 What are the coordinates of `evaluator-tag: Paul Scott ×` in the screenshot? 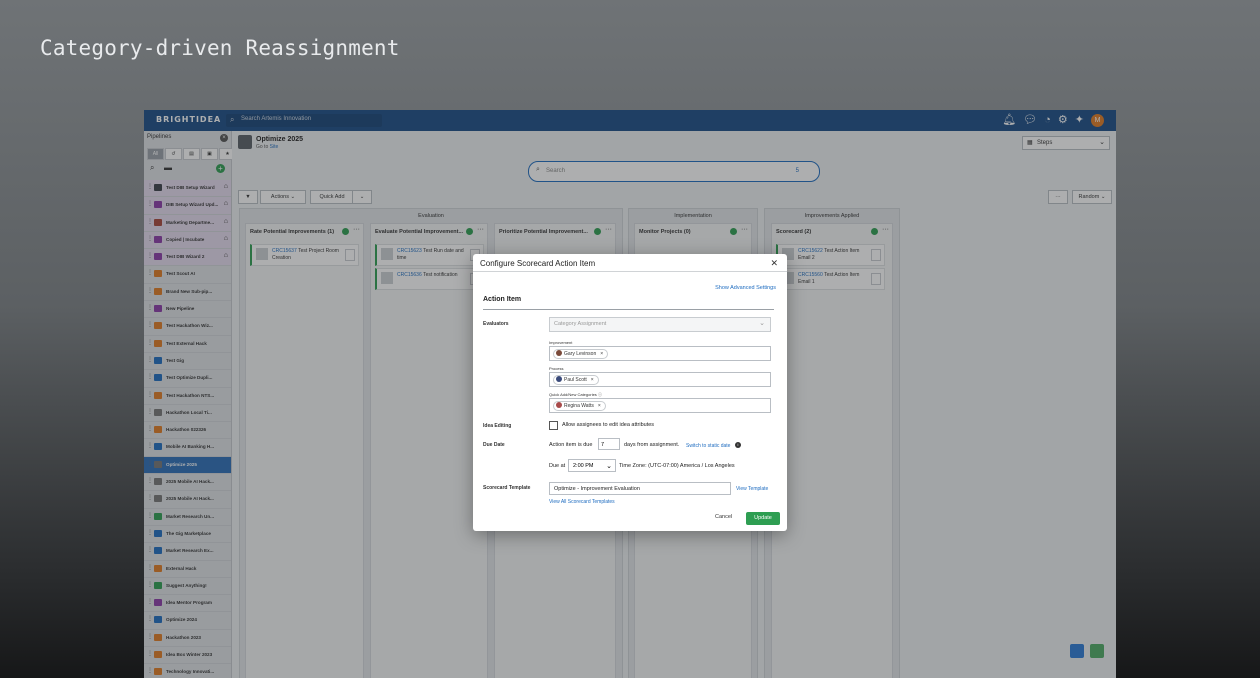 It's located at (576, 380).